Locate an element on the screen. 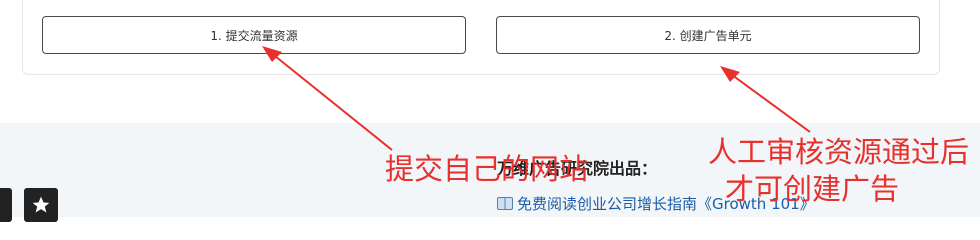 This screenshot has width=980, height=240. annotation-submit-site: 提交自己的网站 is located at coordinates (487, 169).